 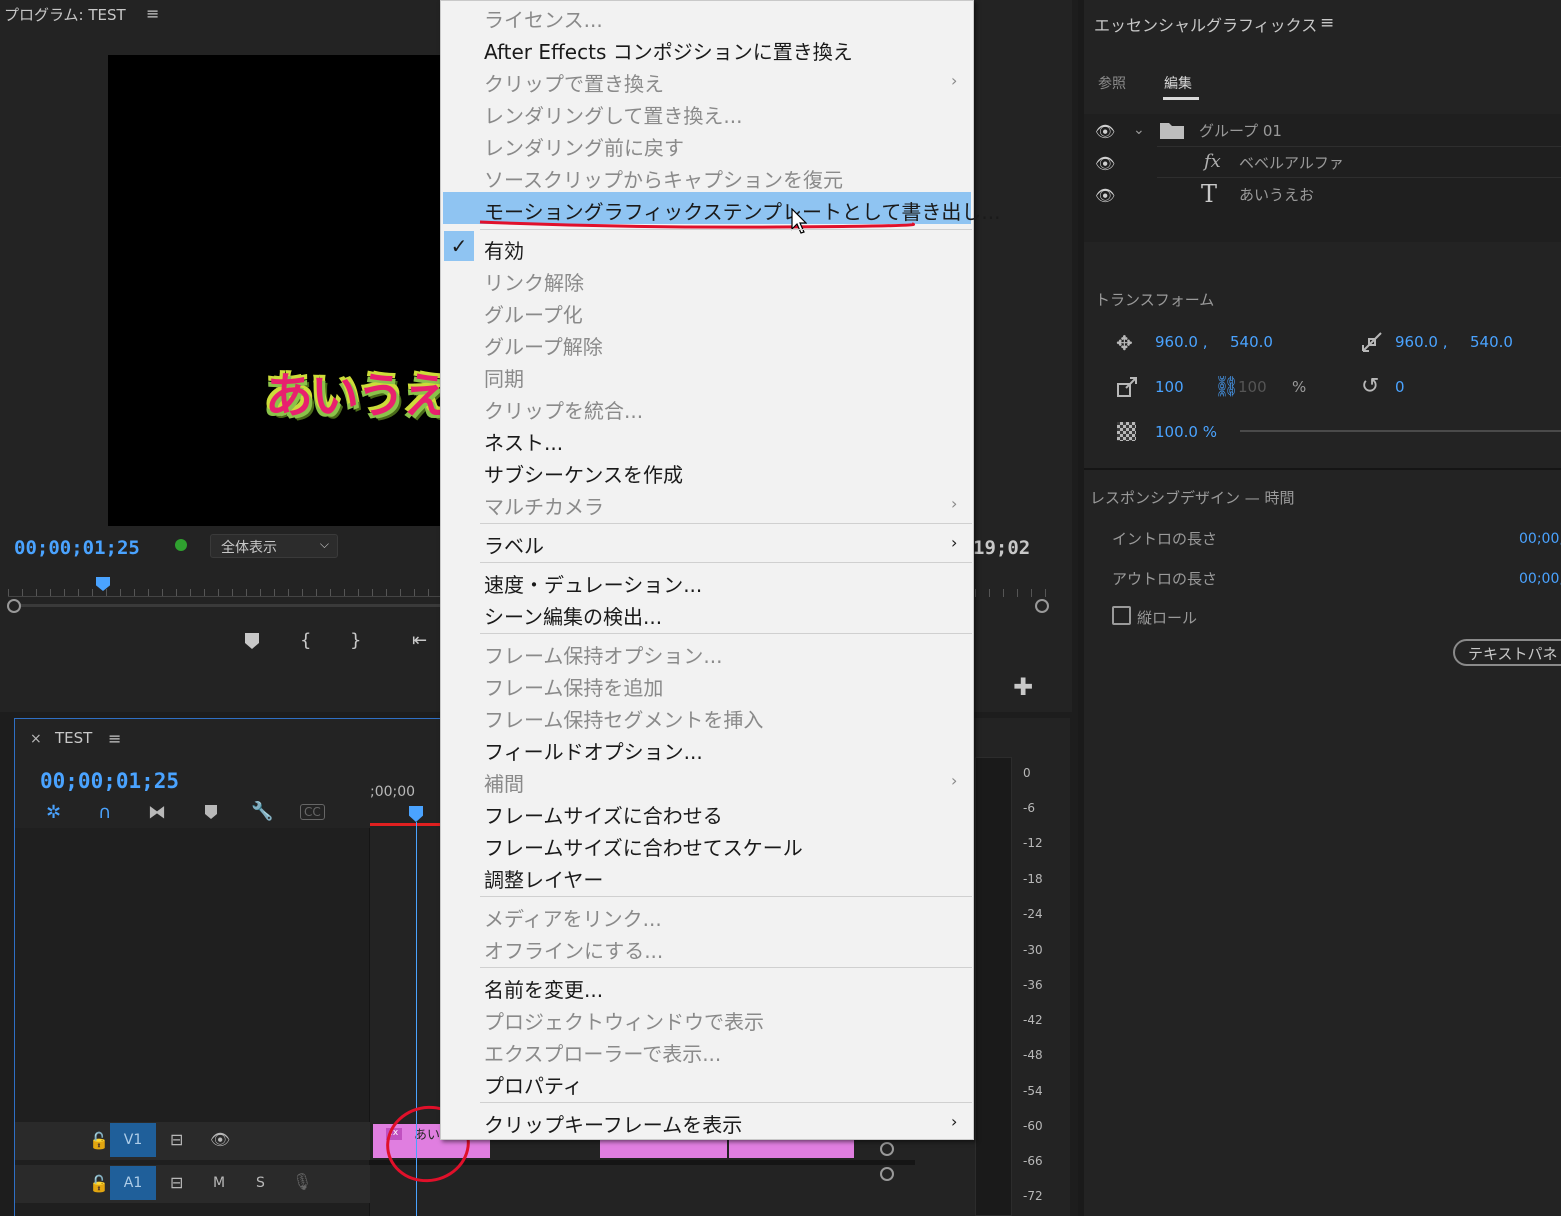 I want to click on menu-item-time-interpolation: 補間, so click(x=504, y=782).